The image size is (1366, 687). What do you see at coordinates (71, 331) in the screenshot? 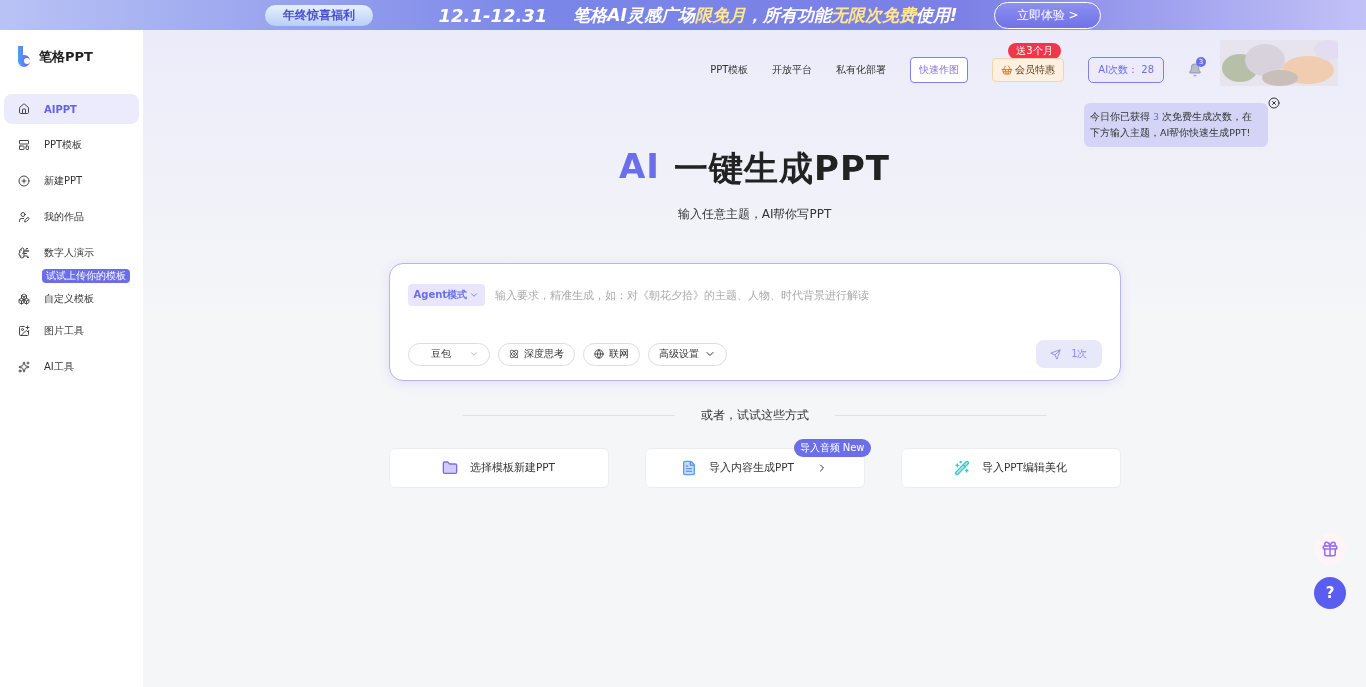
I see `sidebar-item: 图片工具` at bounding box center [71, 331].